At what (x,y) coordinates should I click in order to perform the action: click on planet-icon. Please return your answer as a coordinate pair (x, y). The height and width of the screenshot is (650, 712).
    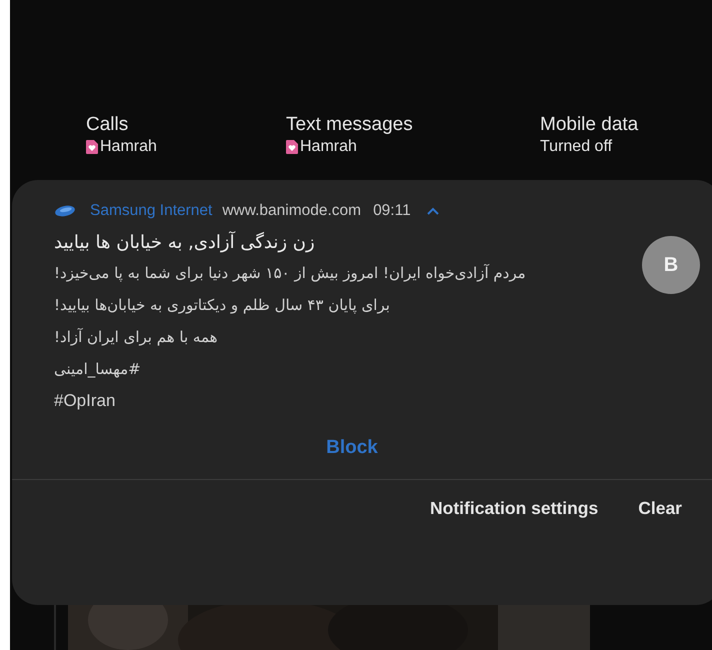
    Looking at the image, I should click on (65, 211).